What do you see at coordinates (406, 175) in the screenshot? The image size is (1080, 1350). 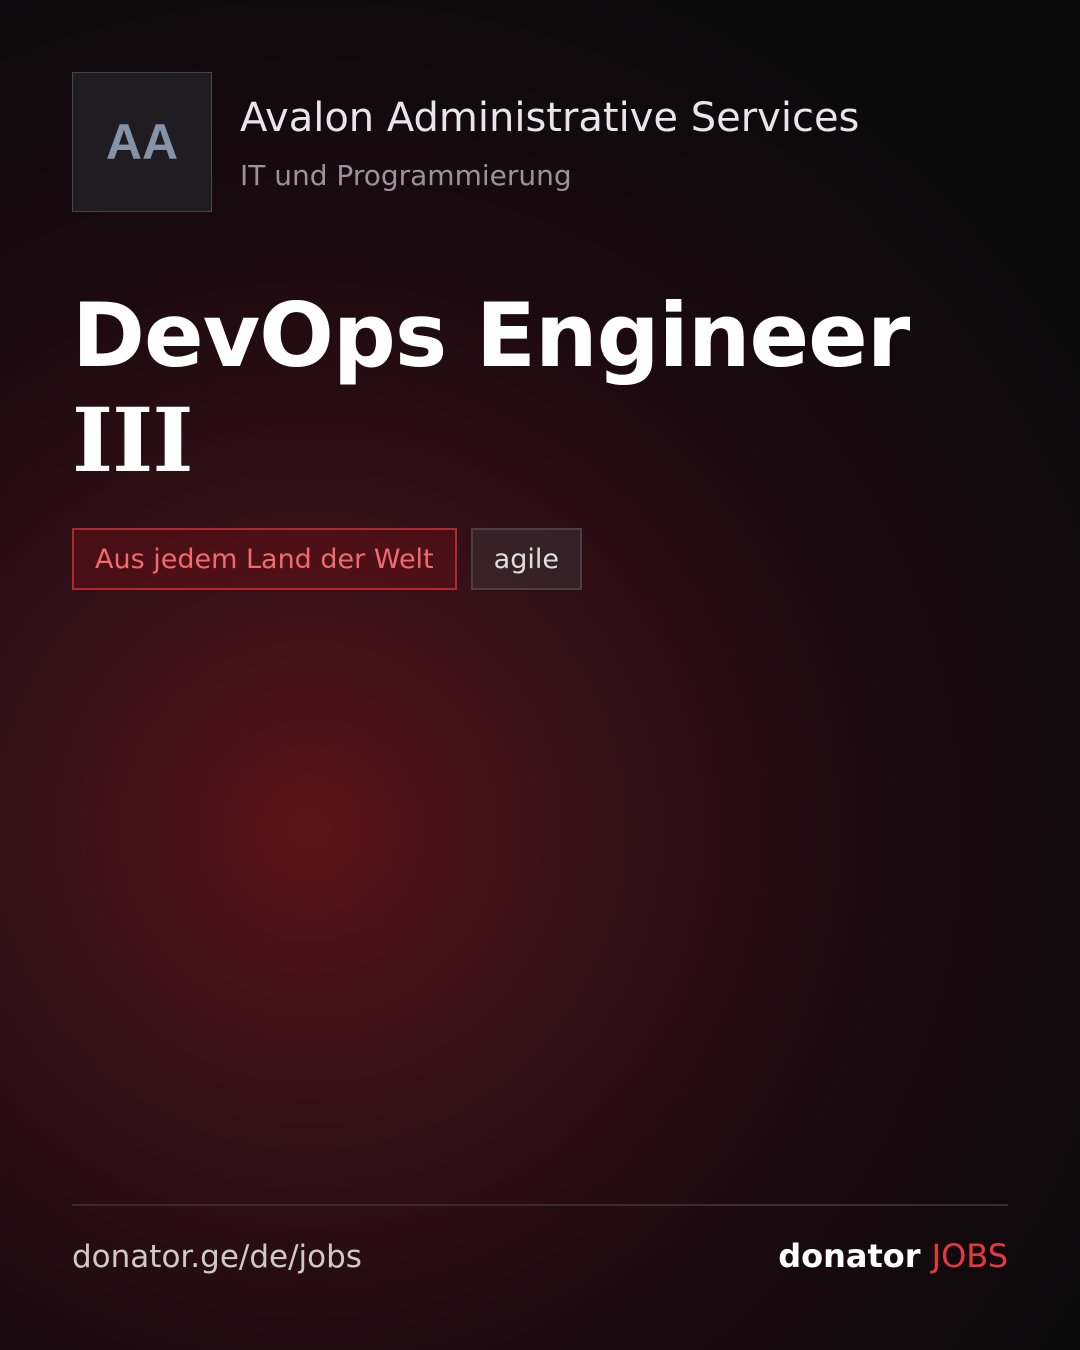 I see `job-category: IT und Programmierung` at bounding box center [406, 175].